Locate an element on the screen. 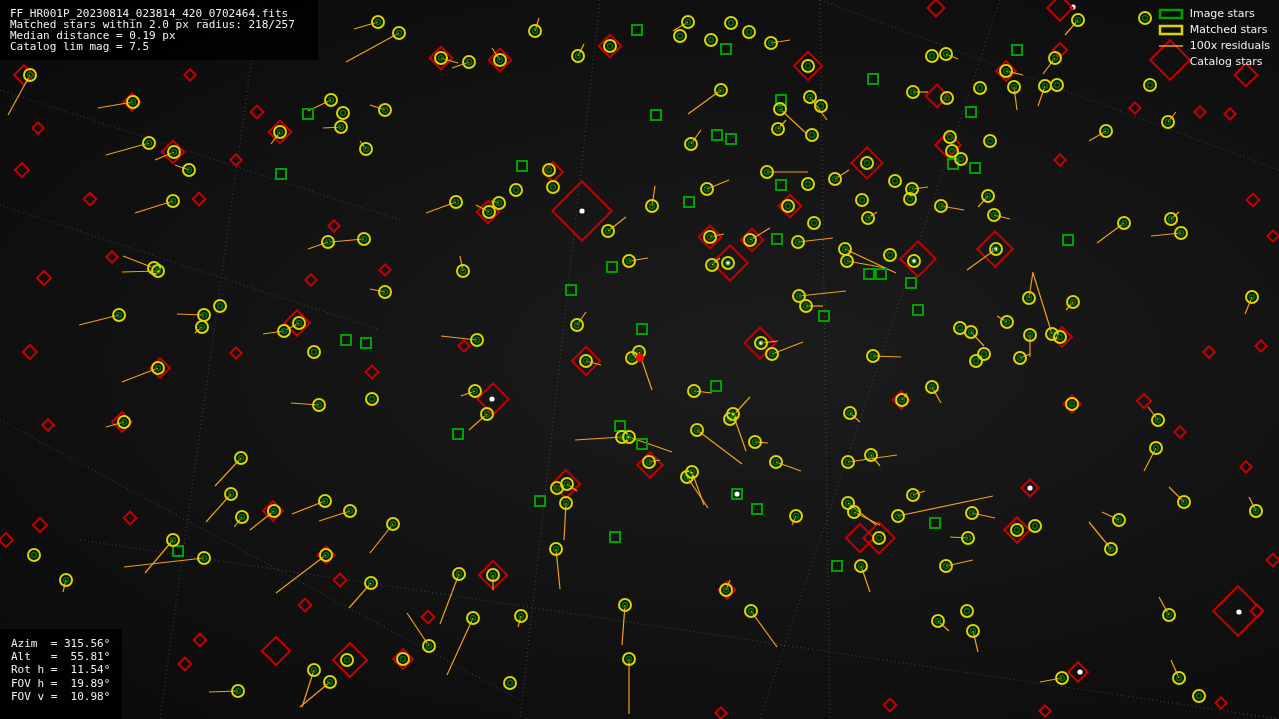 This screenshot has height=719, width=1279. pointing-text: Azim = 315.56° is located at coordinates (61, 644).